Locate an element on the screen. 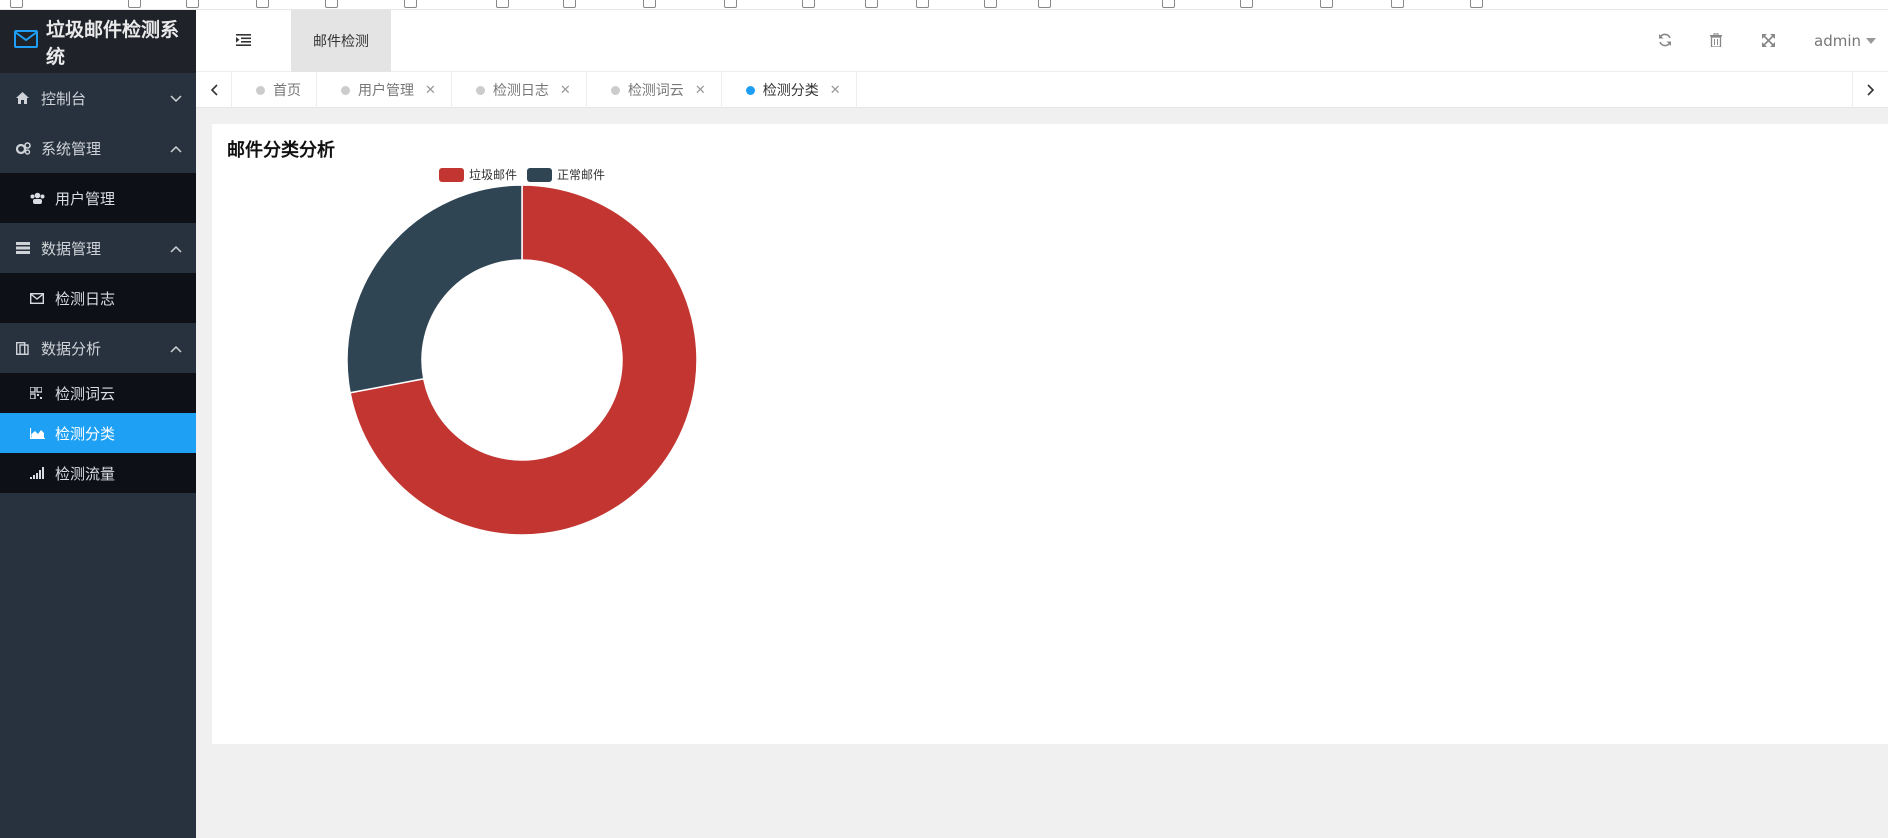 This screenshot has width=1888, height=838. tab-label: 检测分类 is located at coordinates (790, 91).